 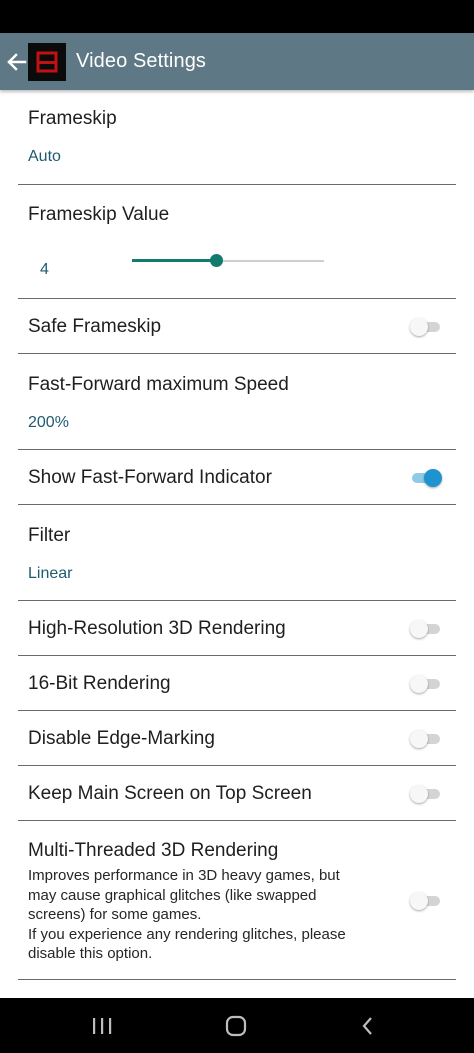 What do you see at coordinates (115, 914) in the screenshot?
I see `summary-line: screens) for some games.` at bounding box center [115, 914].